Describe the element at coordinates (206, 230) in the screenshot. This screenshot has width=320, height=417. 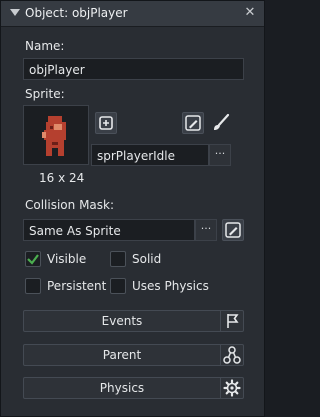
I see `collision-mask-browse-button: ···` at that location.